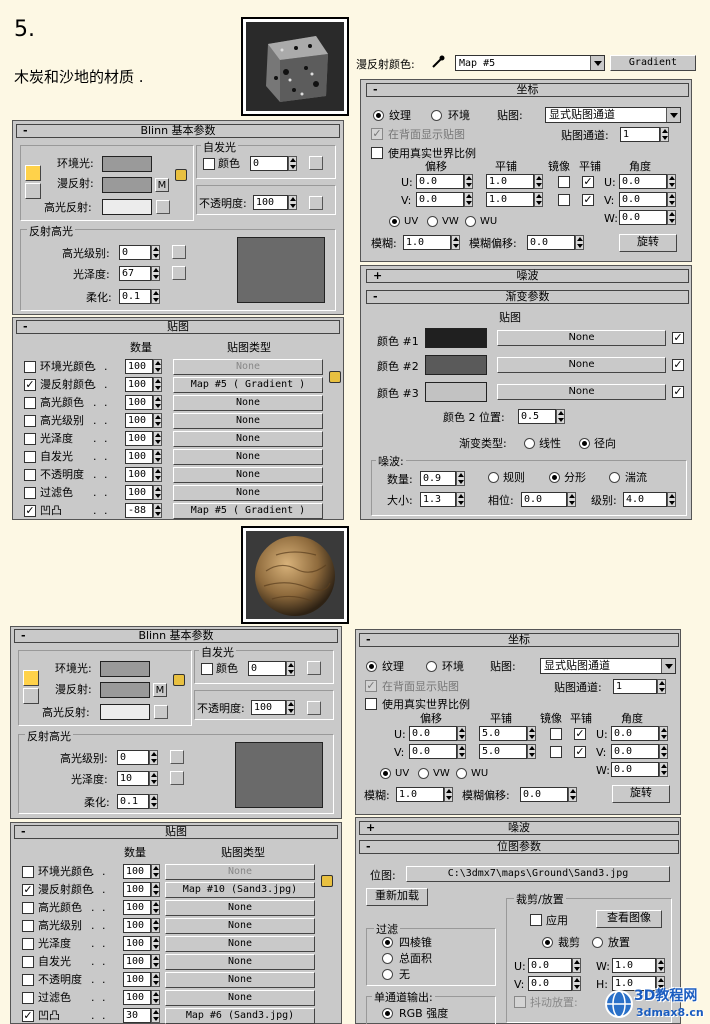  What do you see at coordinates (427, 242) in the screenshot?
I see `blur-input: 1.0` at bounding box center [427, 242].